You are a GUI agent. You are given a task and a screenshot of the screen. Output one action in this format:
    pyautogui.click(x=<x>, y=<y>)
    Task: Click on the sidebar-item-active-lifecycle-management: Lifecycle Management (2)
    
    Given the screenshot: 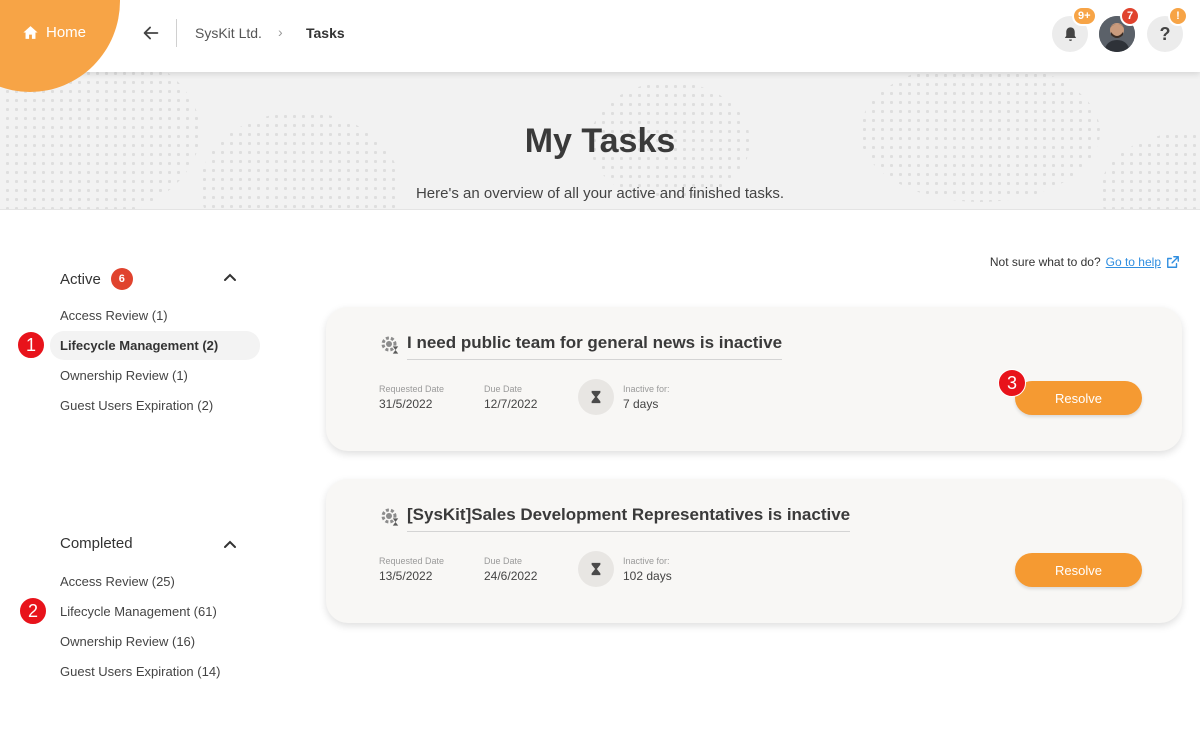 What is the action you would take?
    pyautogui.click(x=155, y=345)
    